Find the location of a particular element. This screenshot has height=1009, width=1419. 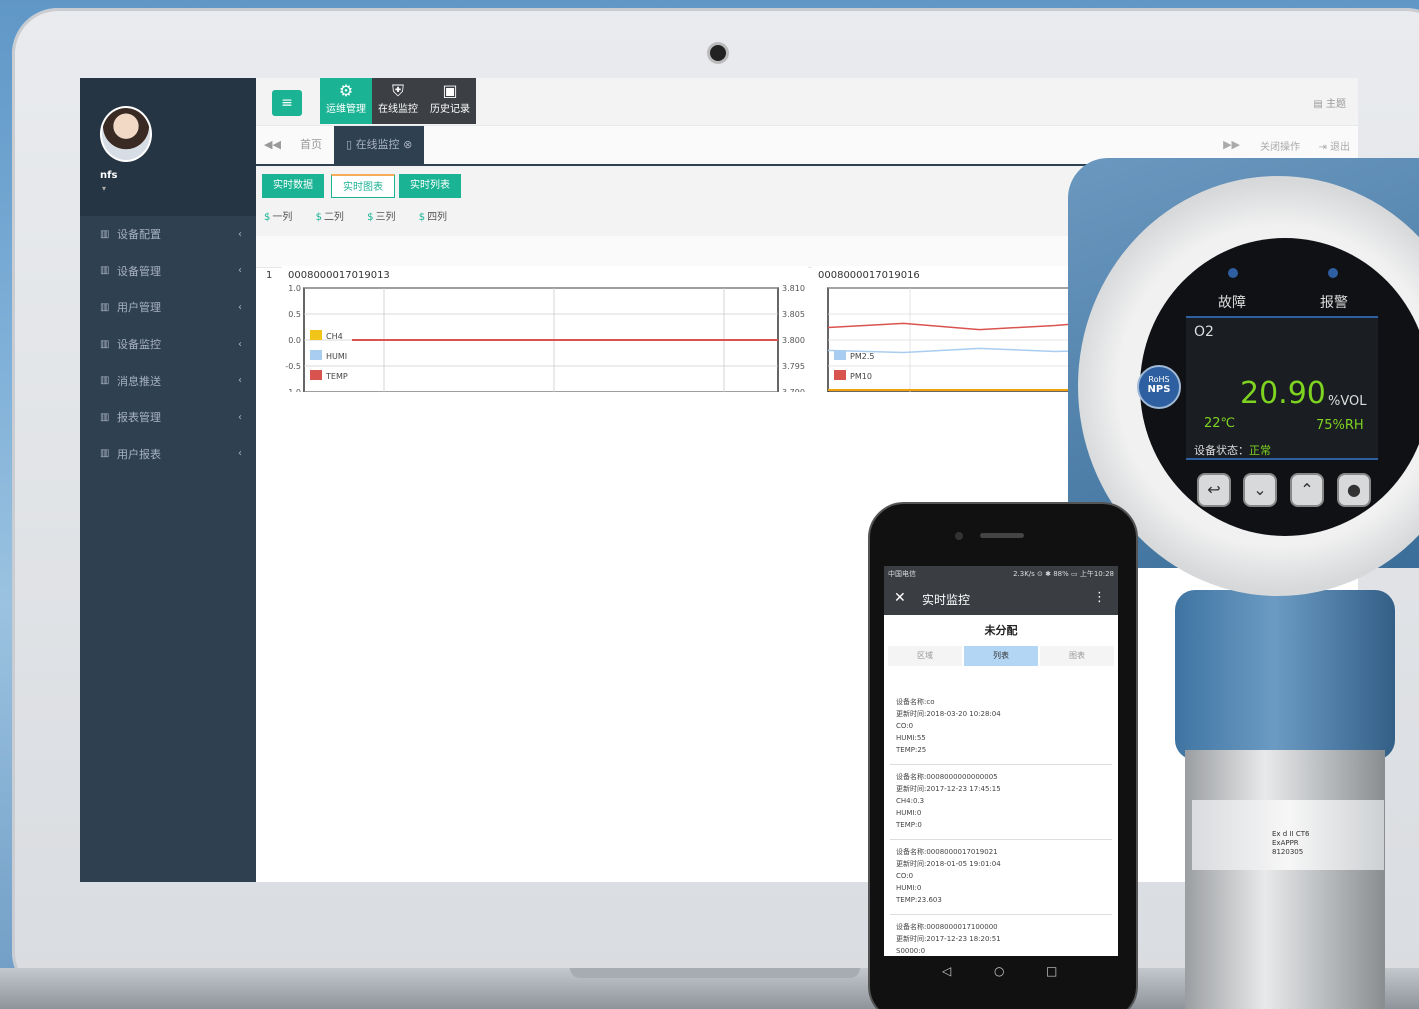

sidebar-item: ▥ 设备监控 ‹ is located at coordinates (168, 344).